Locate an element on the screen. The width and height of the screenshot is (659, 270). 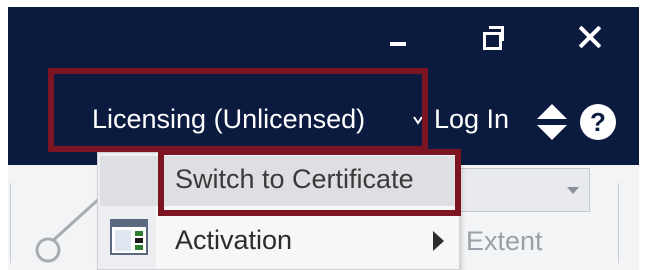
activation-icon is located at coordinates (129, 237).